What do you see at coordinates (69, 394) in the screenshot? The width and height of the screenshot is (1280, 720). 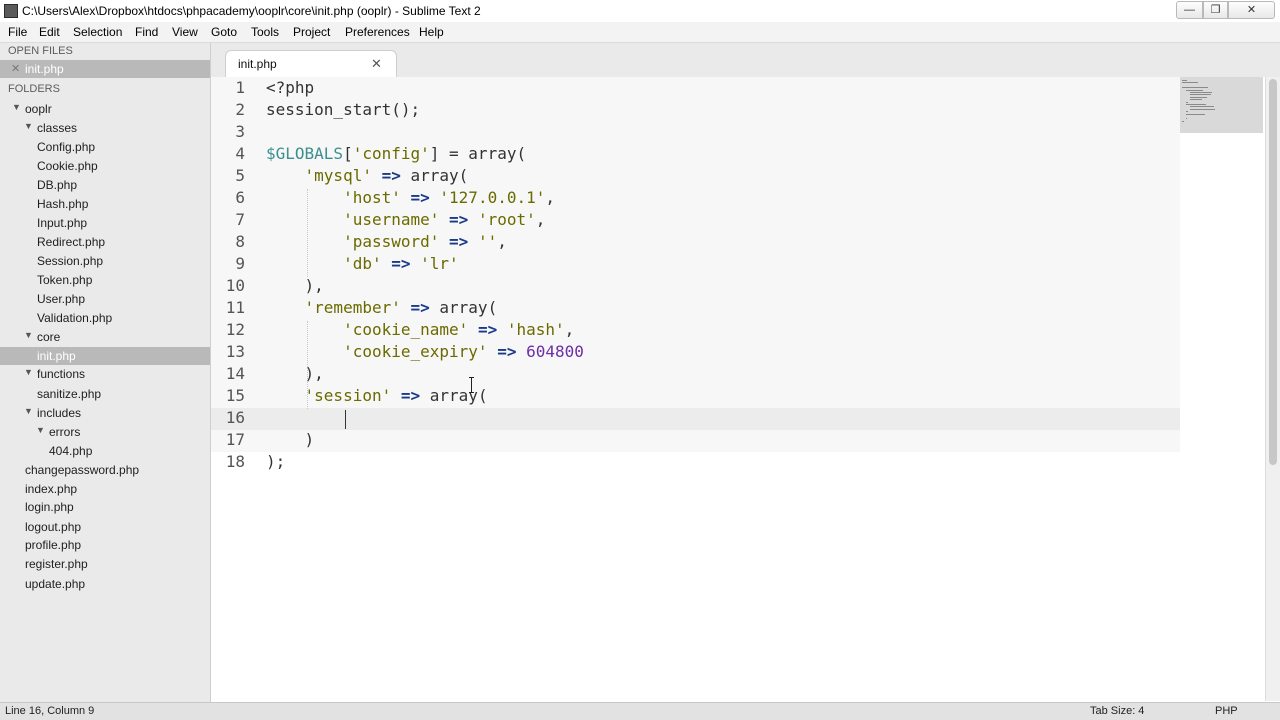 I see `file-label: sanitize.php` at bounding box center [69, 394].